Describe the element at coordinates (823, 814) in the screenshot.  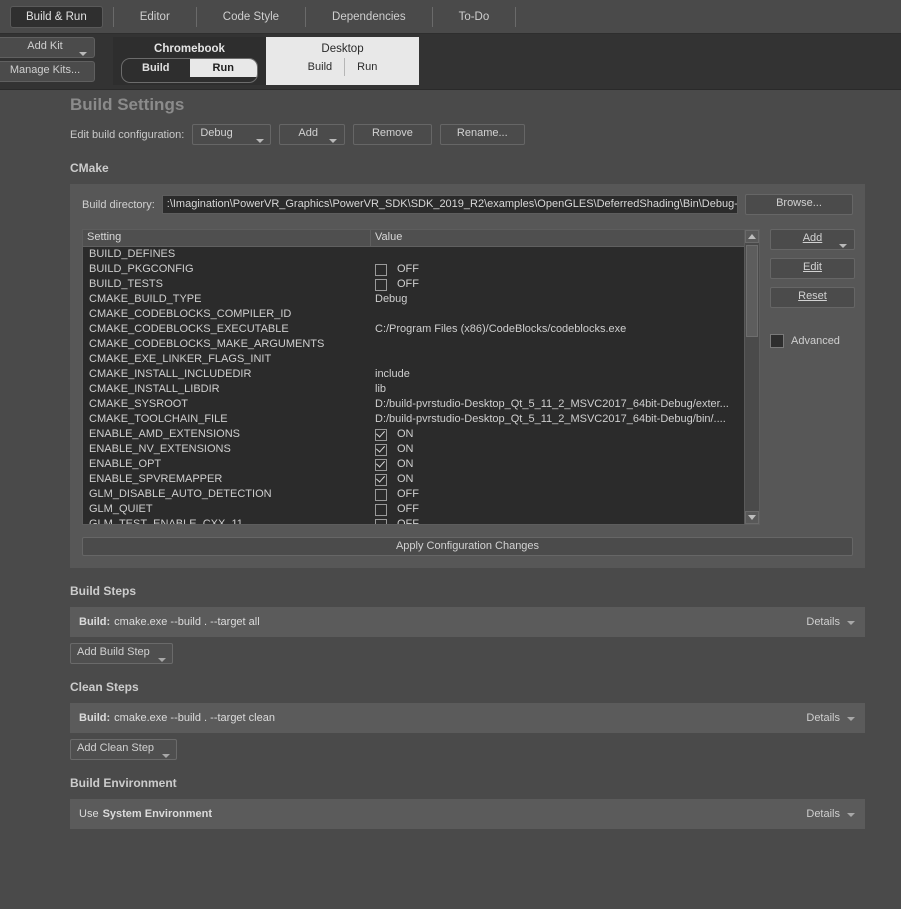
I see `build-environment-details-label: Details` at that location.